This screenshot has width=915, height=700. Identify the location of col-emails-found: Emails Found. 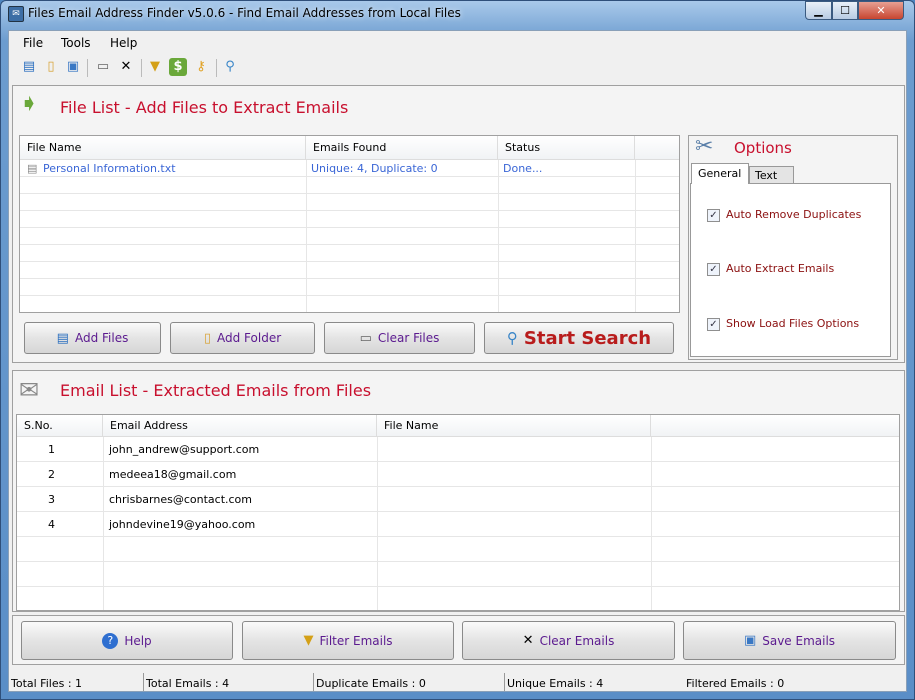
(402, 148).